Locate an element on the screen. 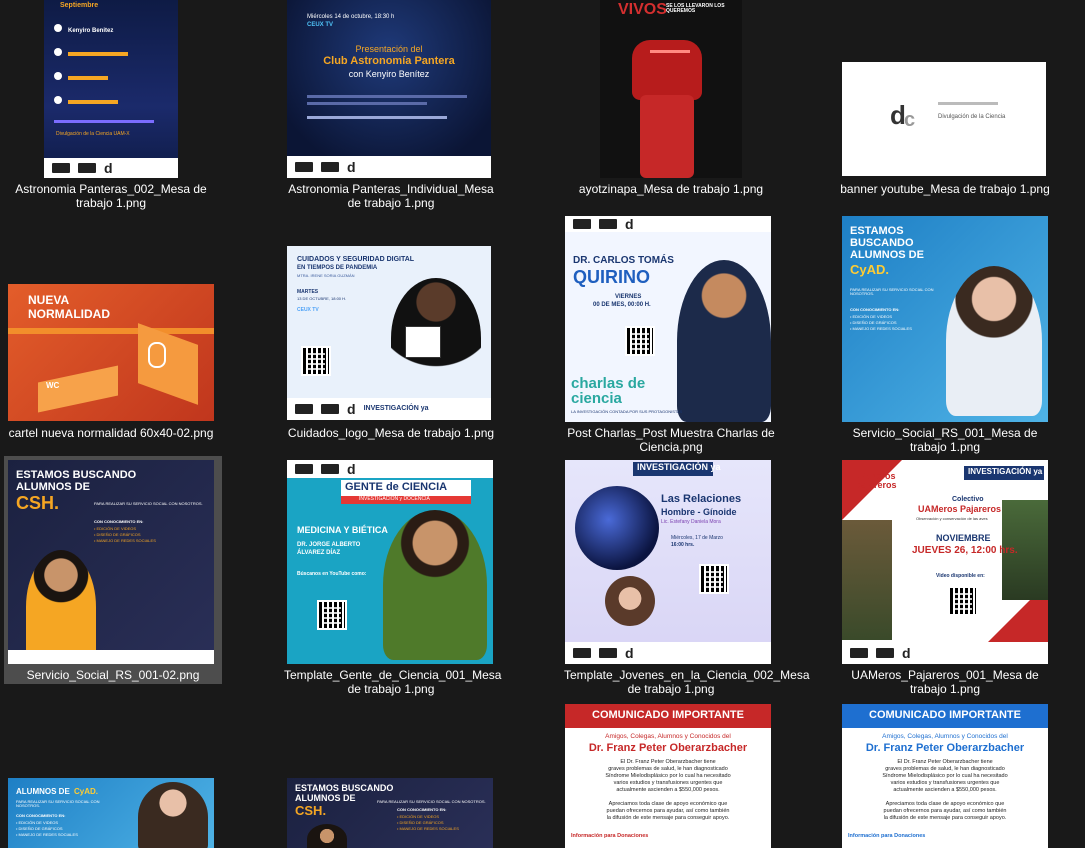  file-thumbnail: VIVOS SE LOS LLEVARON LOS QUEREMOS is located at coordinates (671, 89).